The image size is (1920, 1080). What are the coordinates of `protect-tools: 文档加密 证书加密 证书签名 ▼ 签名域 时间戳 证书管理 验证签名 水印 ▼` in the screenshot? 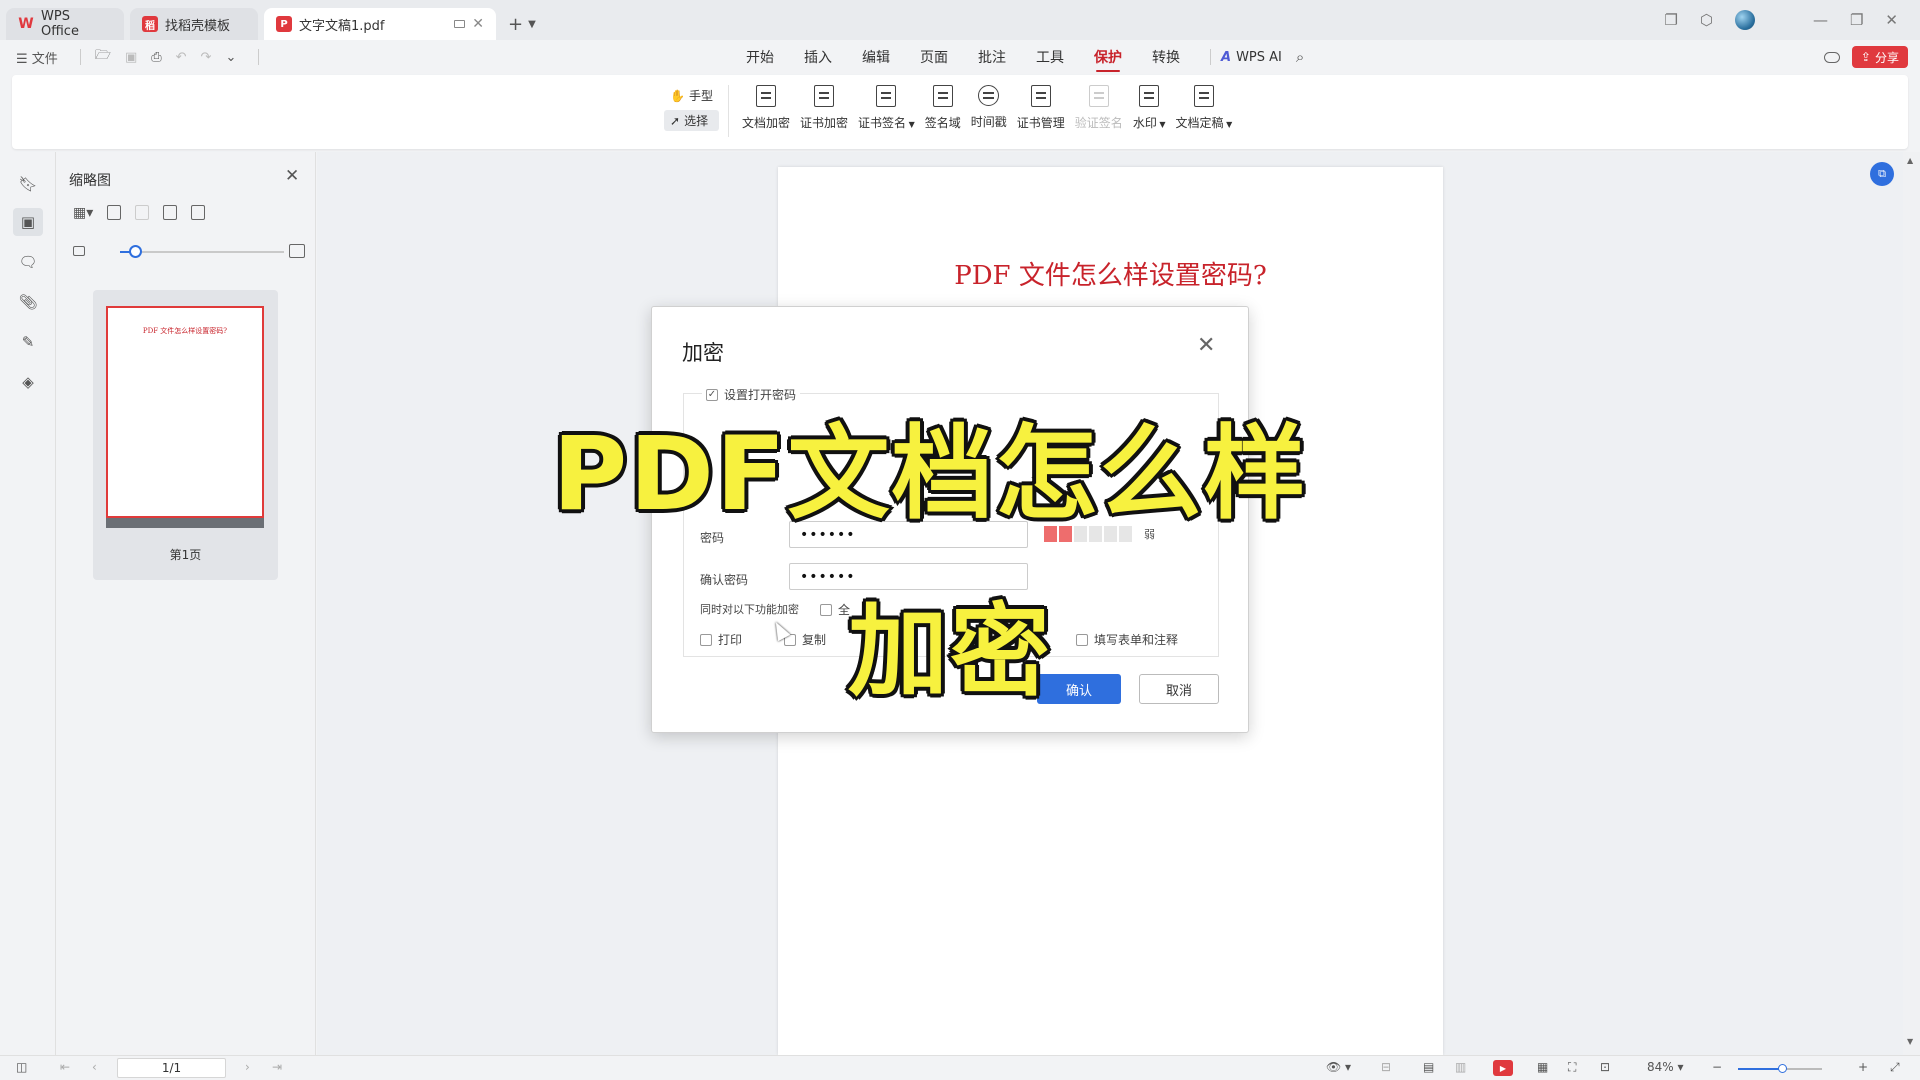 It's located at (987, 108).